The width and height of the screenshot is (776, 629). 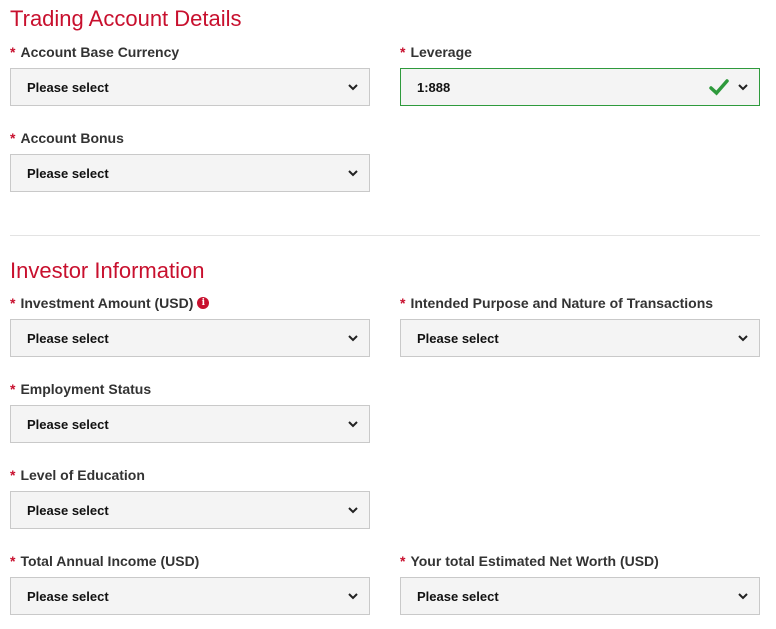 I want to click on income-select-value: Please select, so click(x=68, y=596).